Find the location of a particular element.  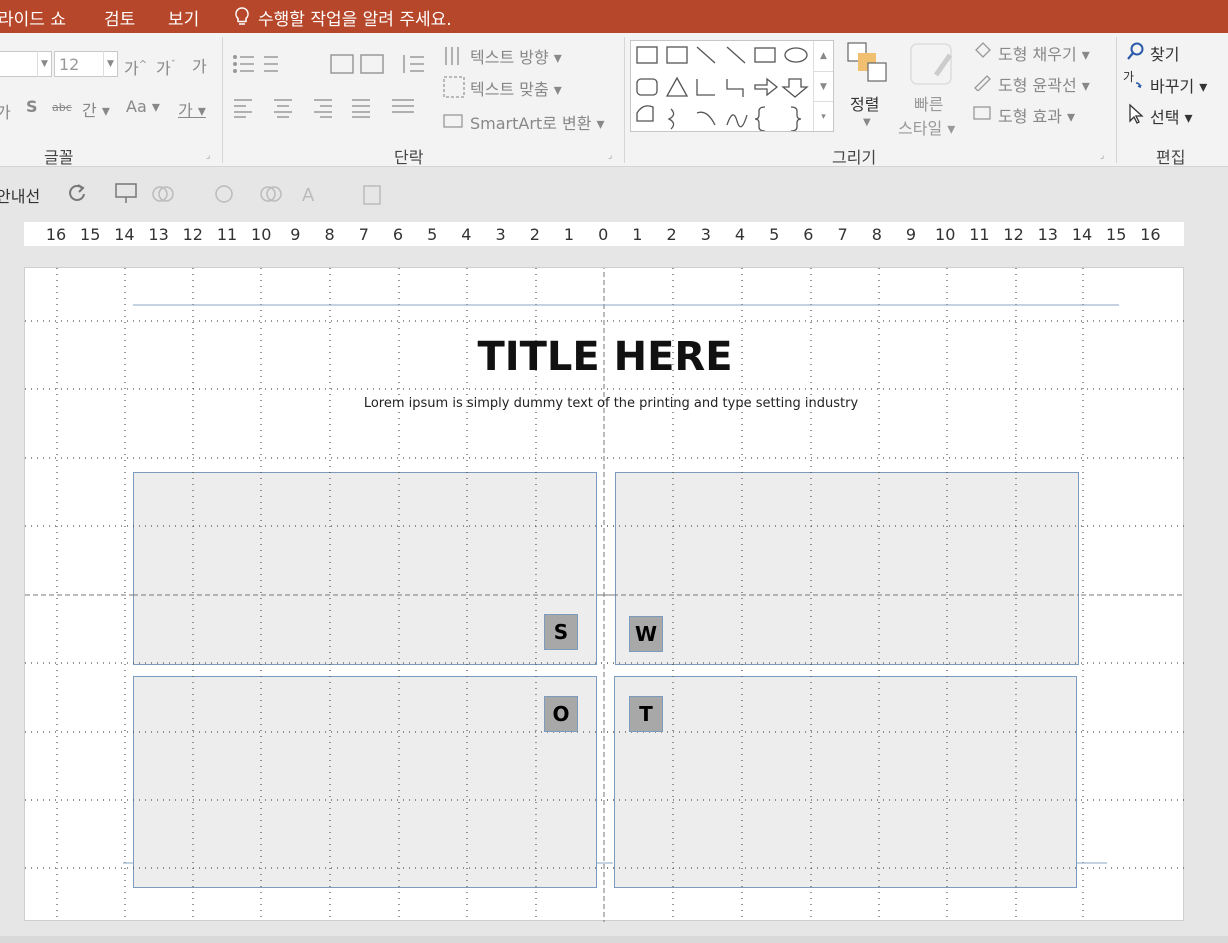

font-size-input: 12 ▼ is located at coordinates (86, 64).